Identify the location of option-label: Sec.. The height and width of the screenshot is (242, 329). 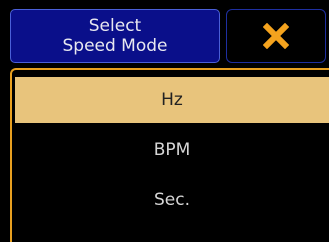
(171, 200).